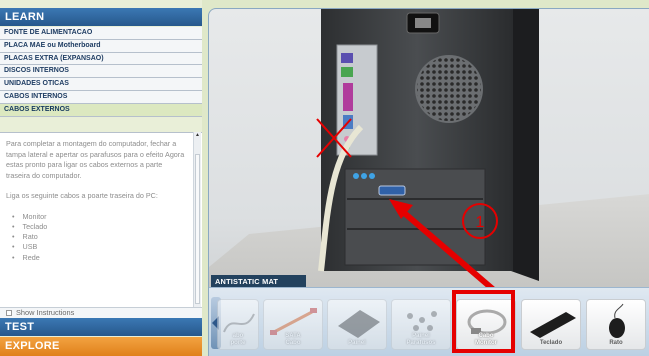  I want to click on tray-item-rato: Rato, so click(616, 324).